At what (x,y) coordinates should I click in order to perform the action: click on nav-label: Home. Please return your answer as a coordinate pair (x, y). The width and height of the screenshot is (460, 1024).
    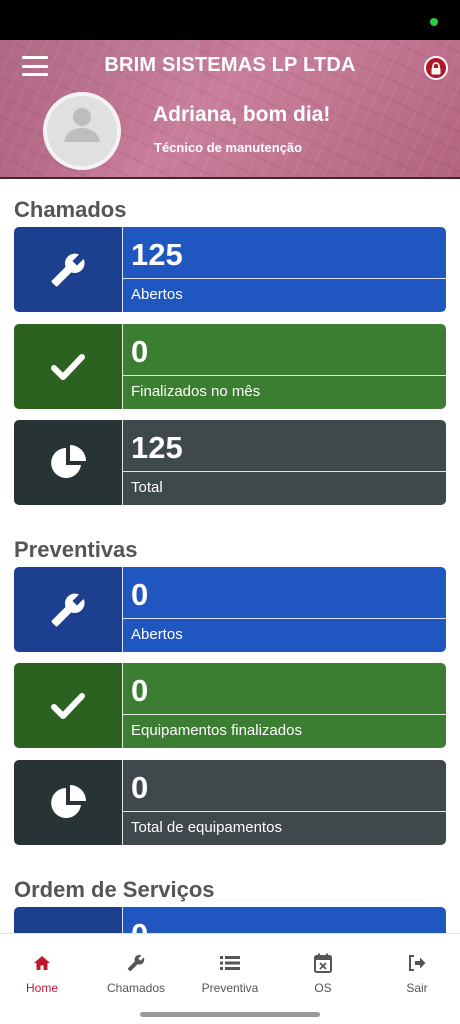
    Looking at the image, I should click on (41, 988).